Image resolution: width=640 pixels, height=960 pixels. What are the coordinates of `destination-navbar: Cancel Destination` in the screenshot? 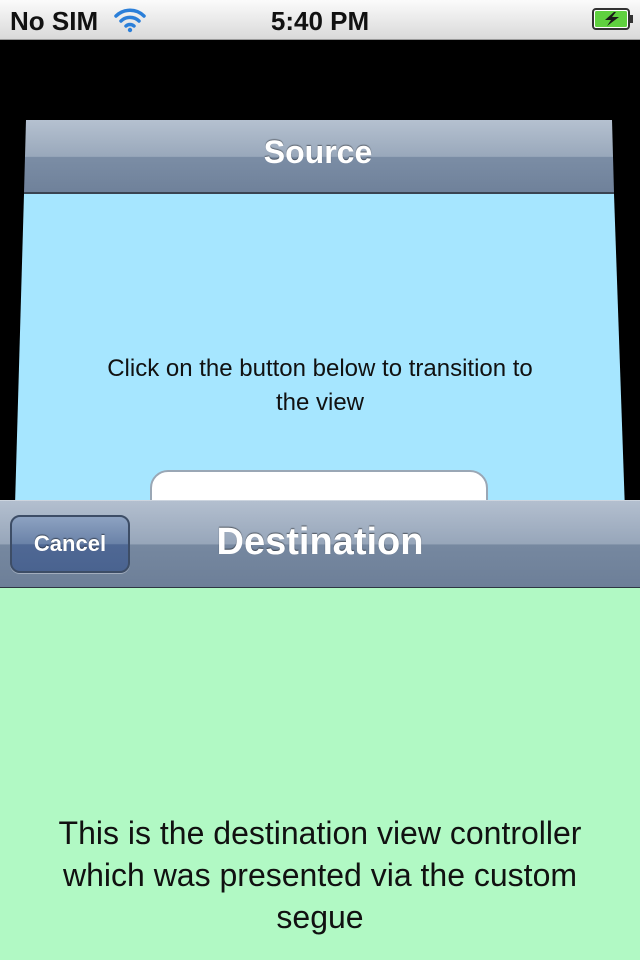 It's located at (320, 544).